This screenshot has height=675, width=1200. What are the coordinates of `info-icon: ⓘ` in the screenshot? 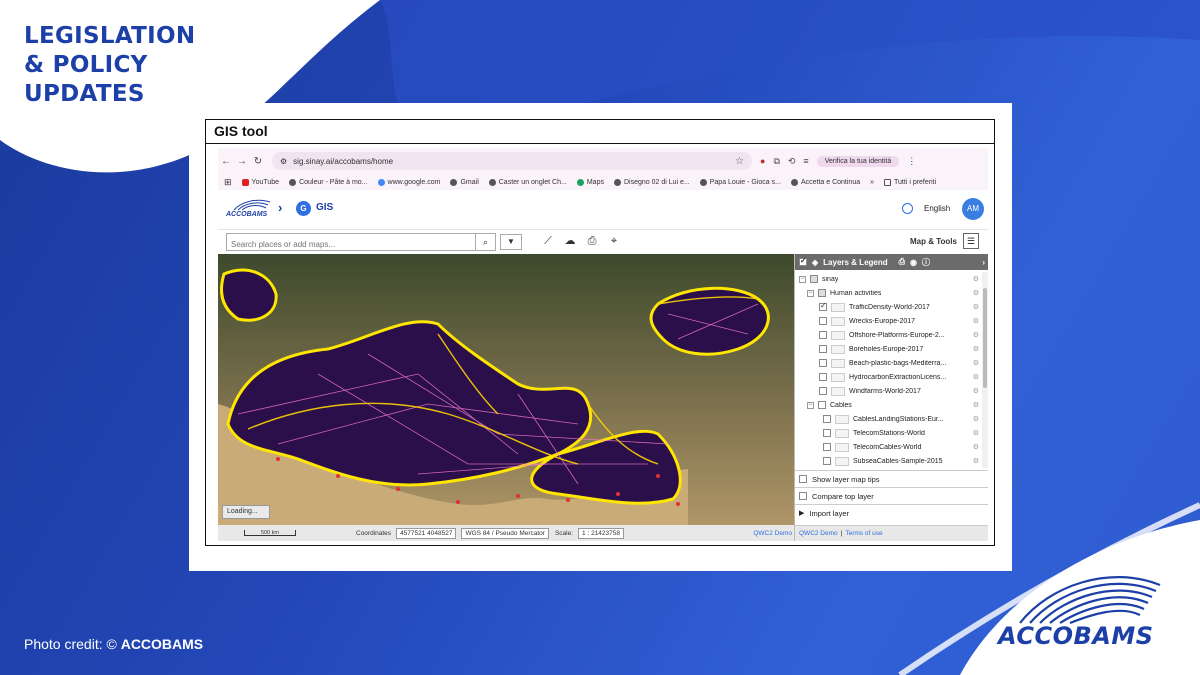 It's located at (926, 262).